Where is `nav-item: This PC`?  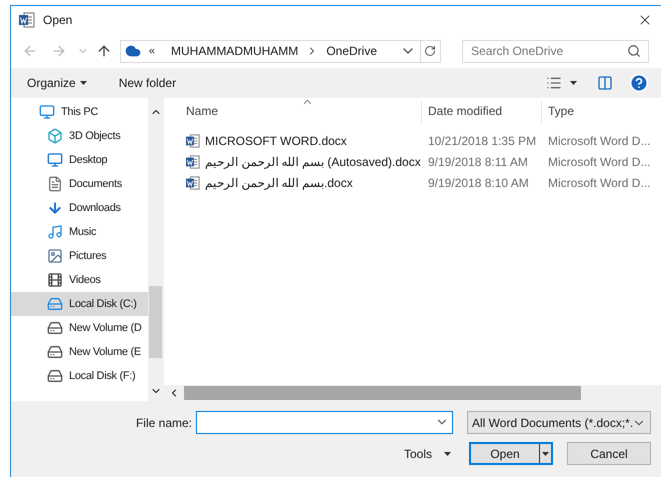
nav-item: This PC is located at coordinates (79, 112).